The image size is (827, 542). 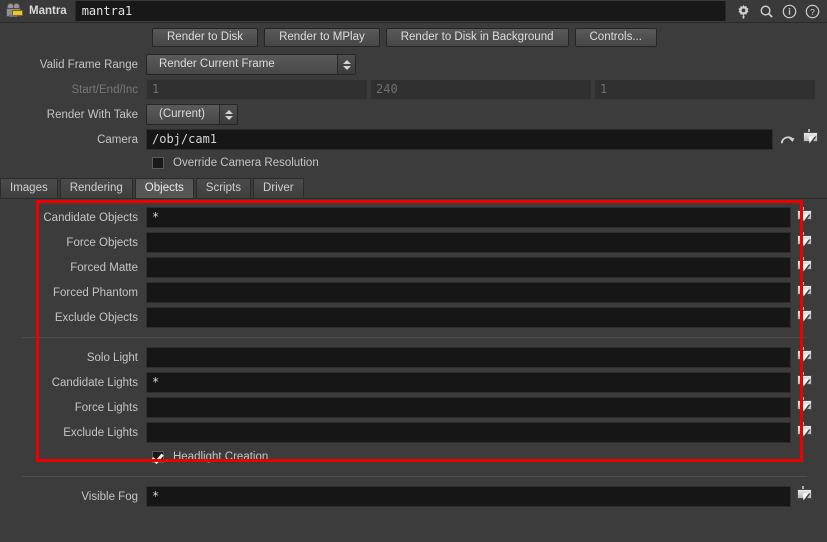 I want to click on visible-fog-row: Visible Fog *, so click(x=413, y=496).